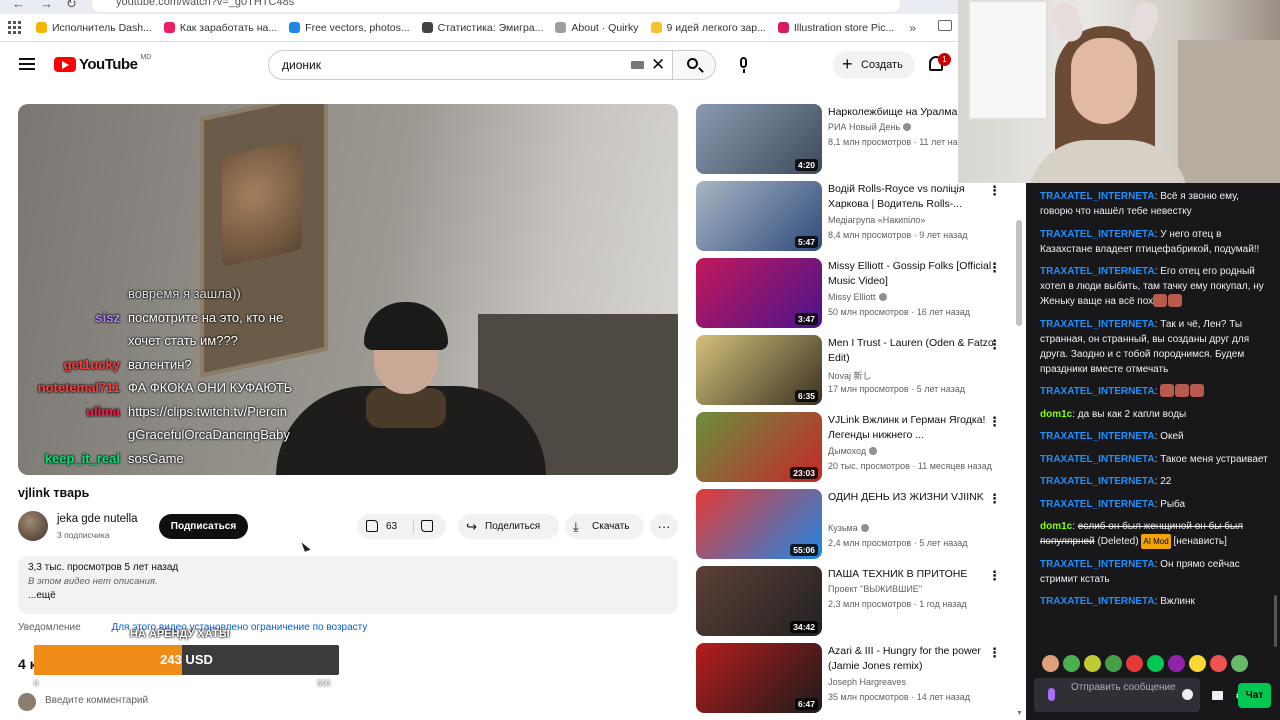  What do you see at coordinates (27, 64) in the screenshot?
I see `hamburger-menu-icon` at bounding box center [27, 64].